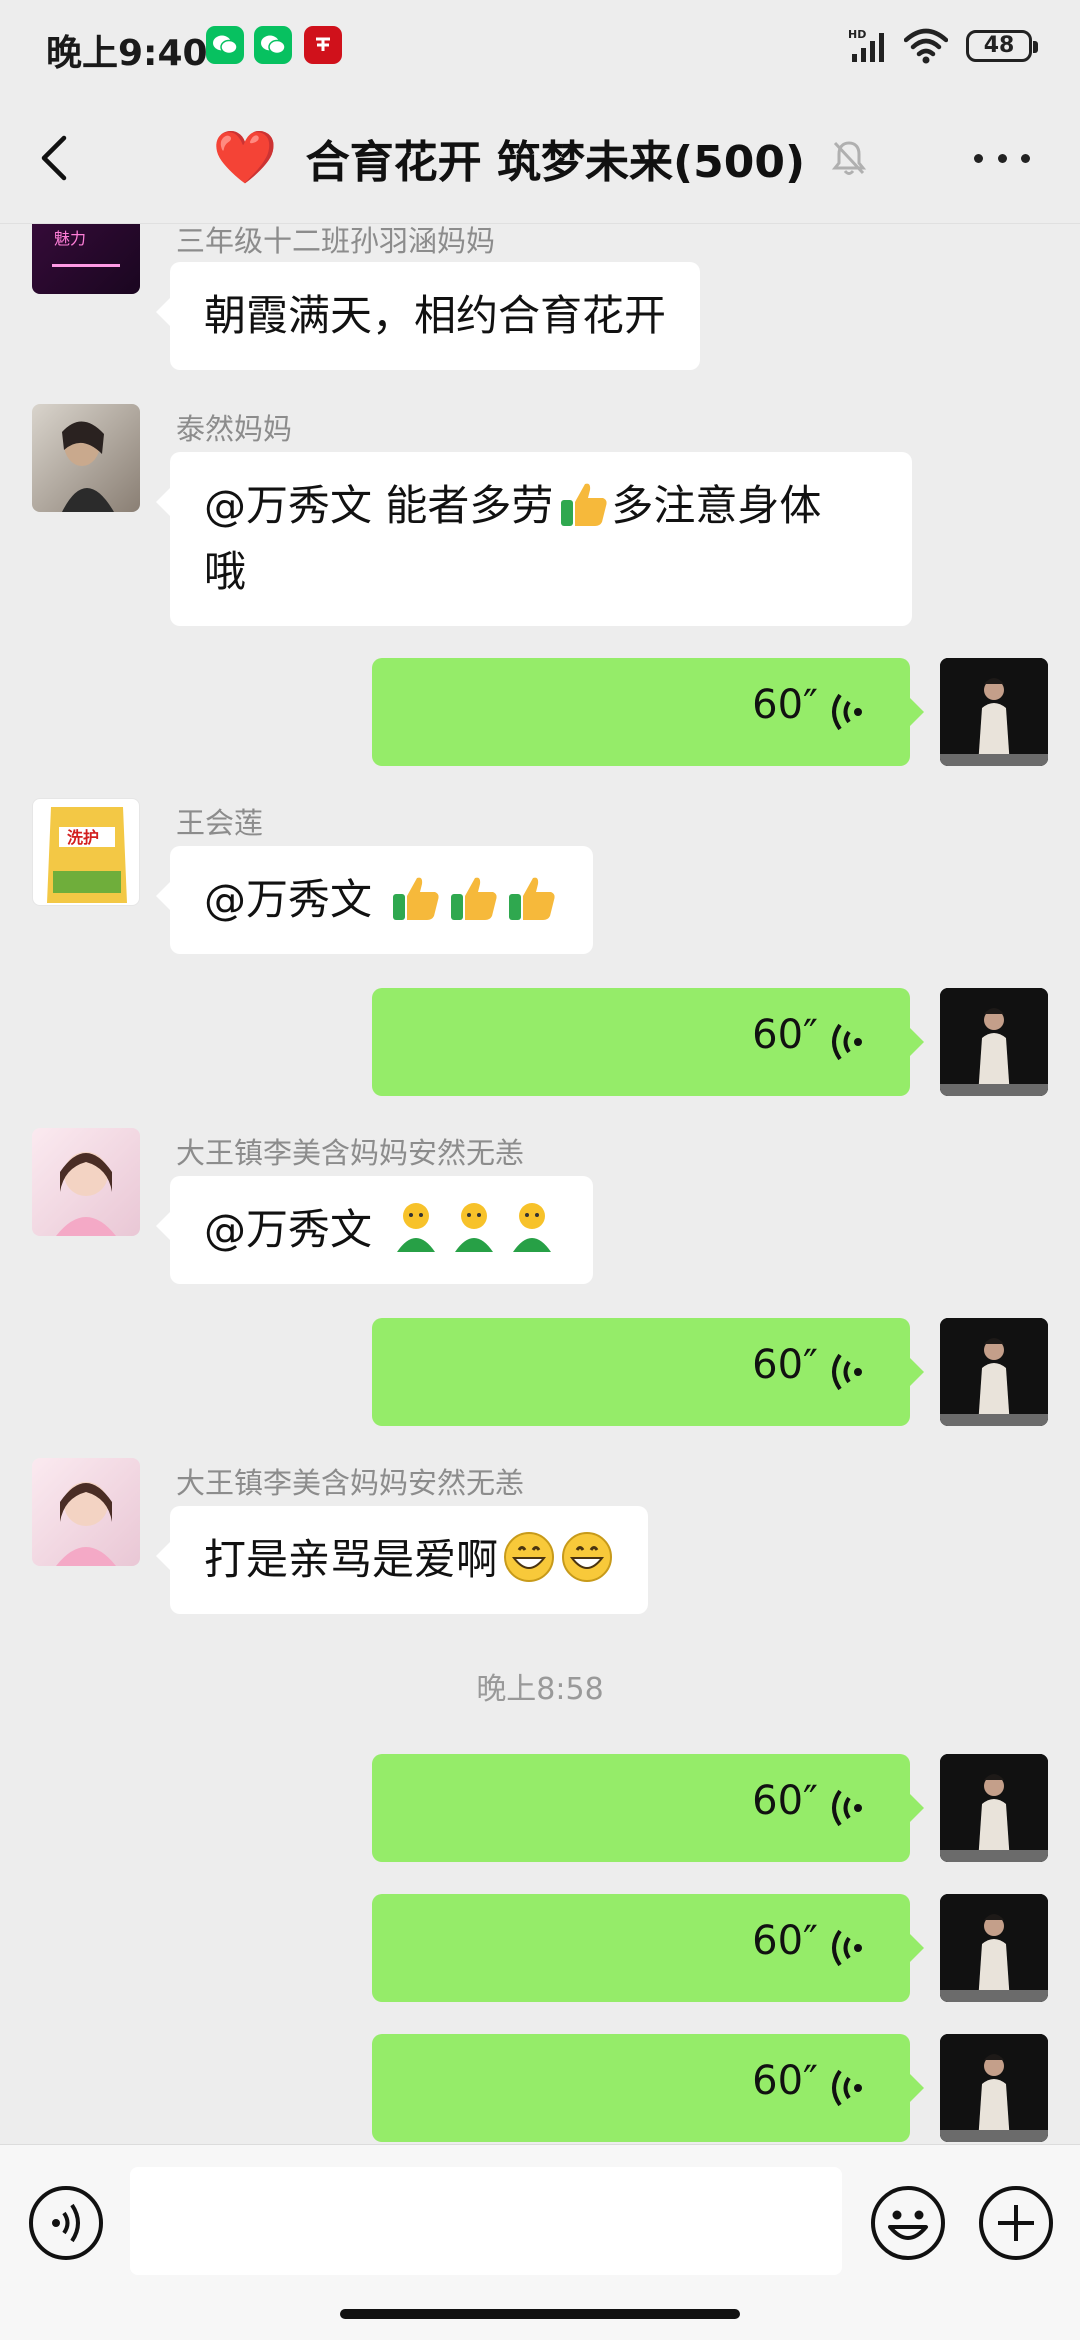 The height and width of the screenshot is (2340, 1080). I want to click on clock: 晚上9:40, so click(127, 53).